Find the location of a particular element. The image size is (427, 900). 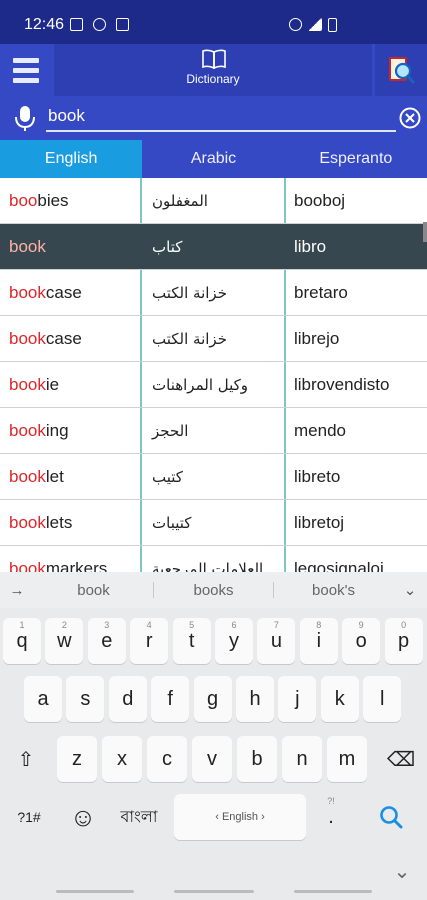

suggestion-item: books is located at coordinates (213, 590).